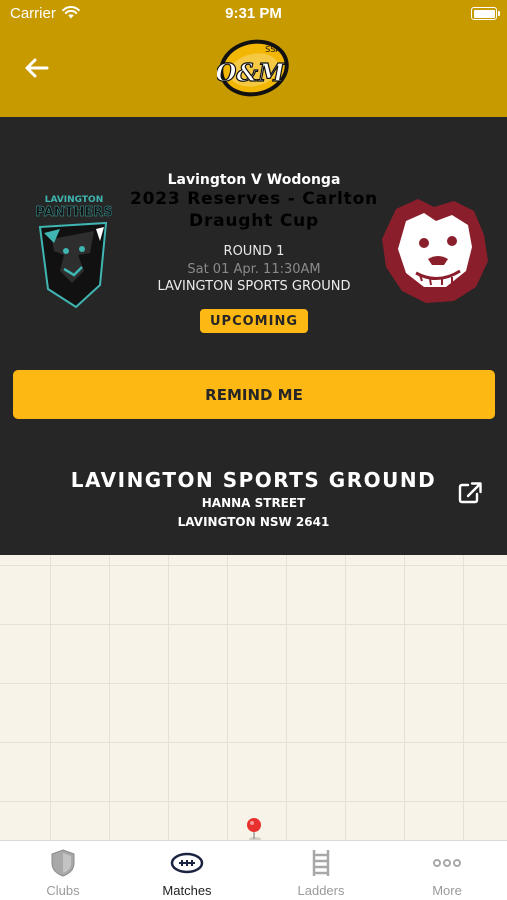 This screenshot has height=900, width=507. I want to click on app-header: Carrier 9:31 PM O&M SSA, so click(253, 58).